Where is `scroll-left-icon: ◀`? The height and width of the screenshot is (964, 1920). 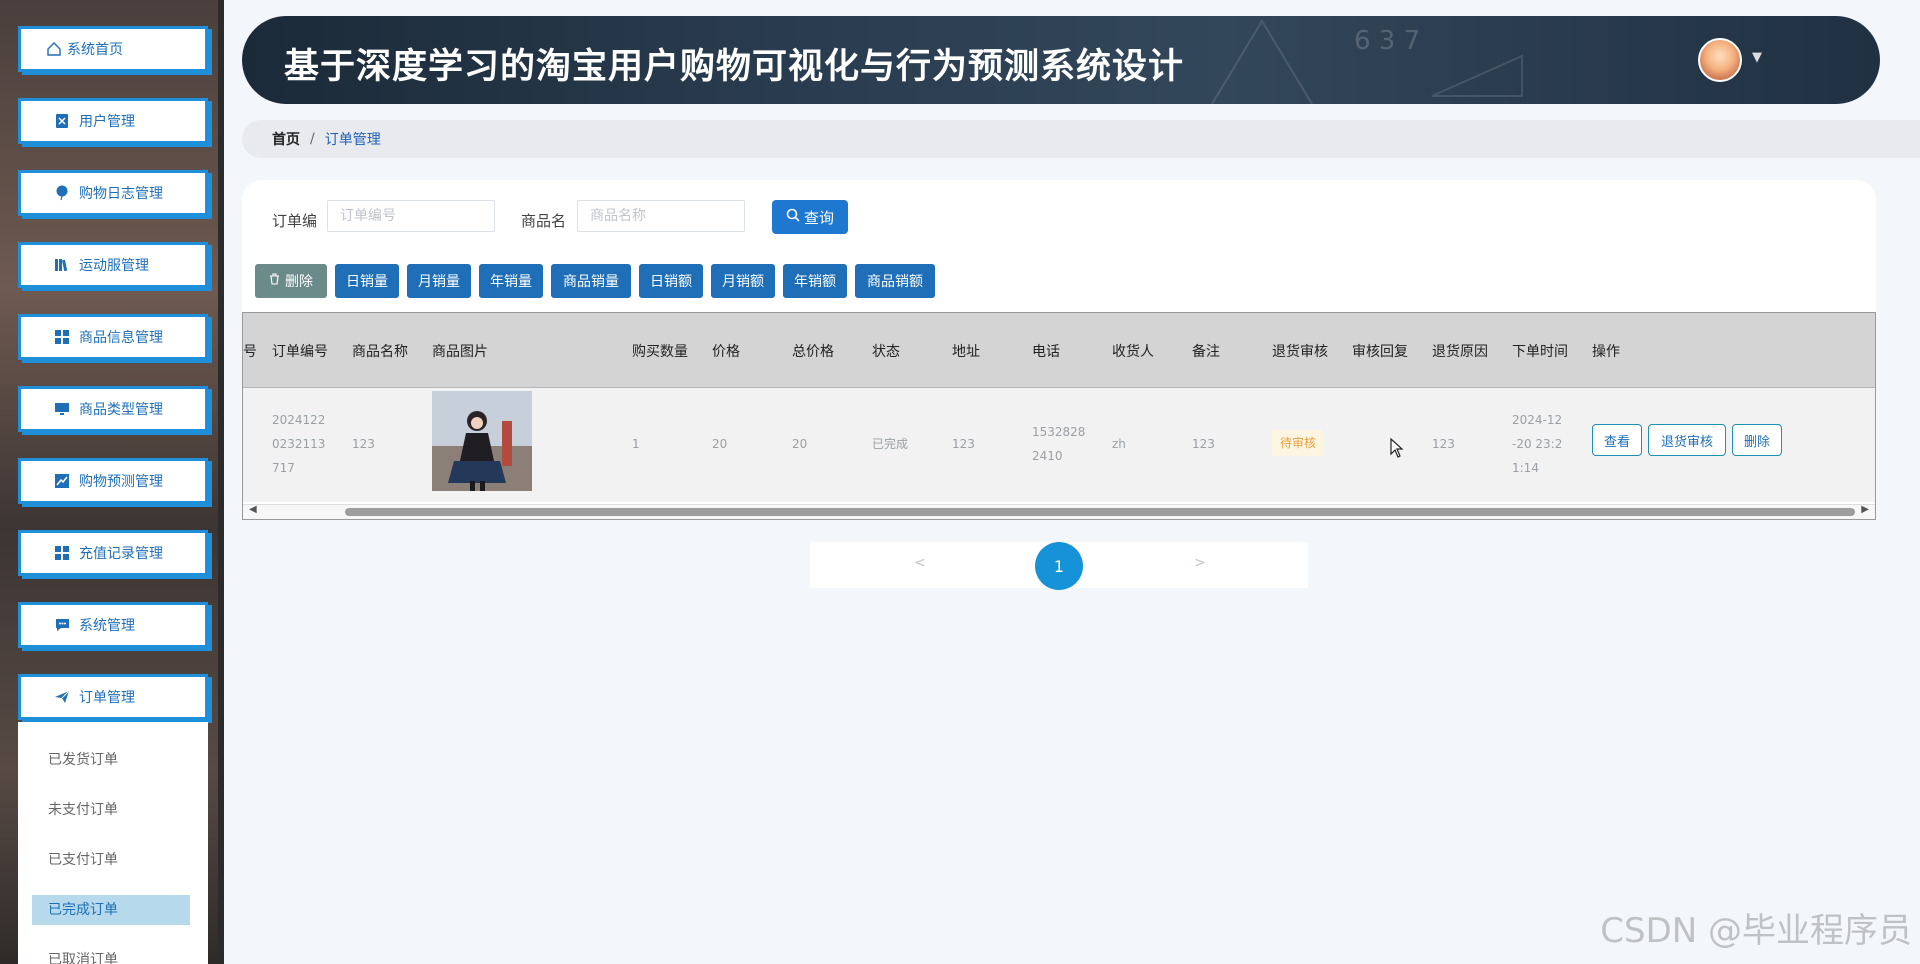
scroll-left-icon: ◀ is located at coordinates (253, 509).